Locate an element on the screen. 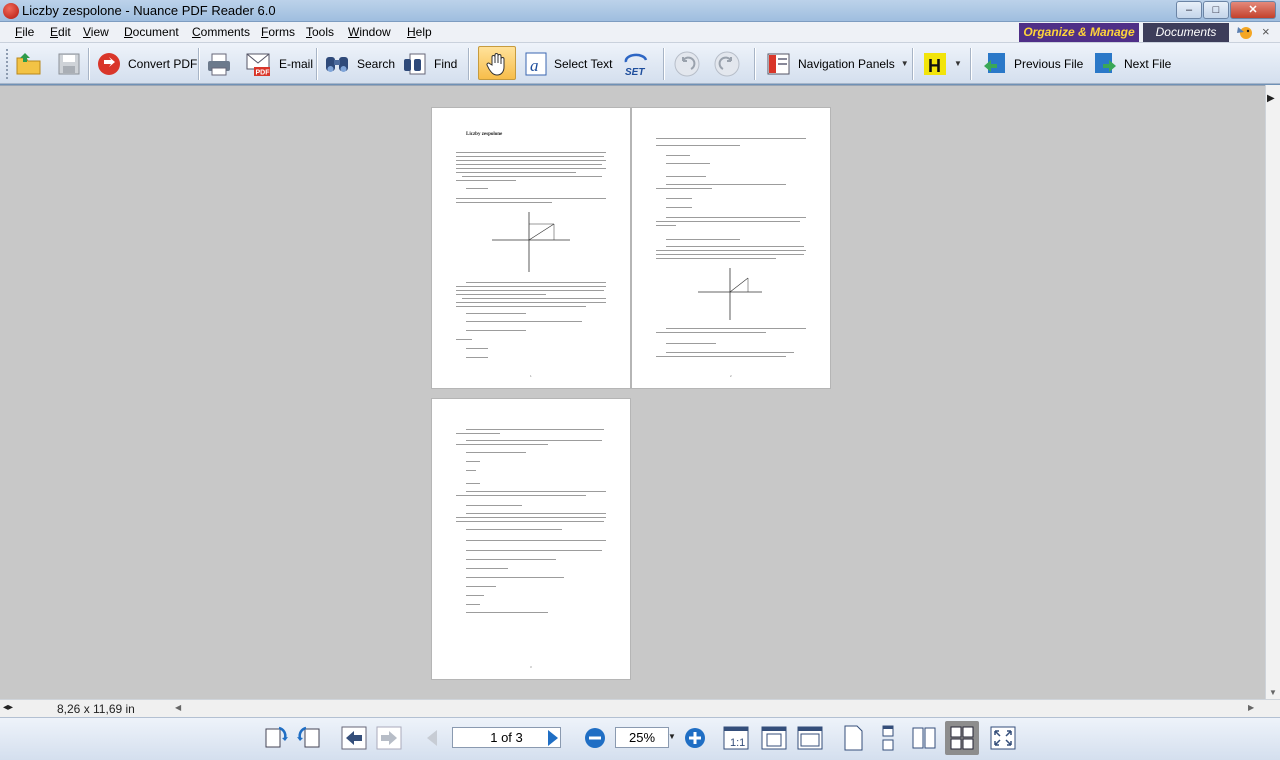 The height and width of the screenshot is (760, 1280). menu-window: Window is located at coordinates (369, 32).